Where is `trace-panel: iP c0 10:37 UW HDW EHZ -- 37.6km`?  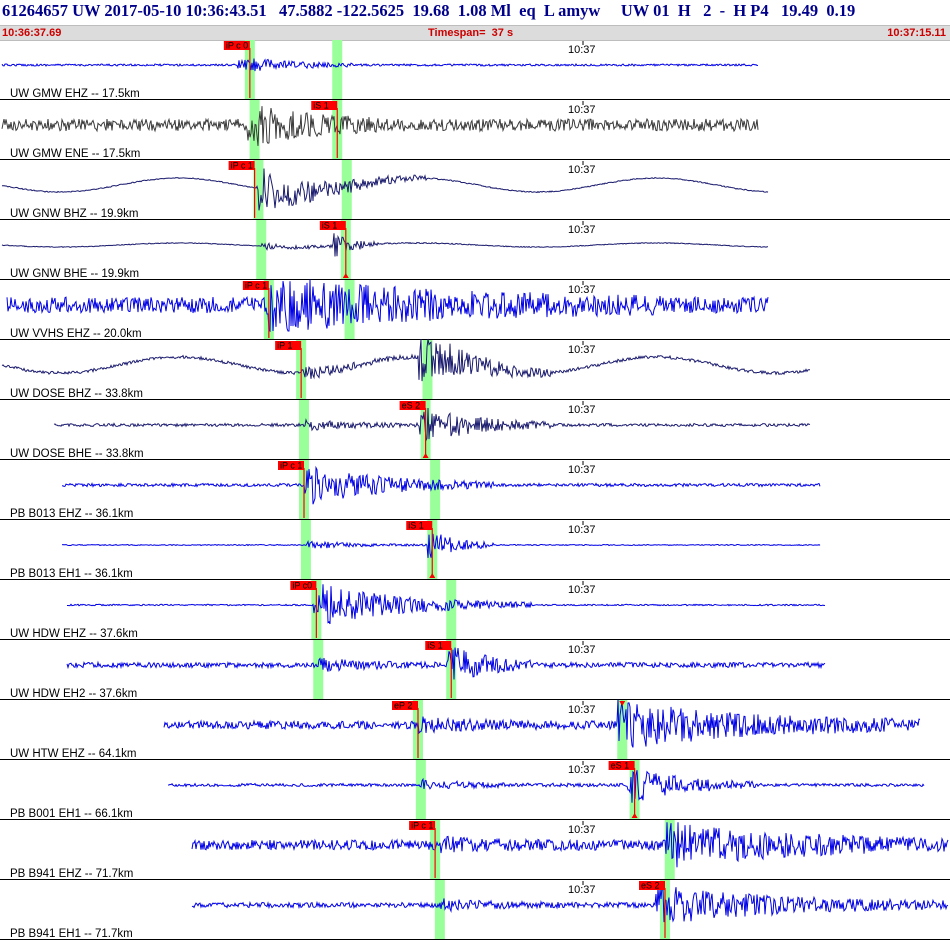
trace-panel: iP c0 10:37 UW HDW EHZ -- 37.6km is located at coordinates (475, 610).